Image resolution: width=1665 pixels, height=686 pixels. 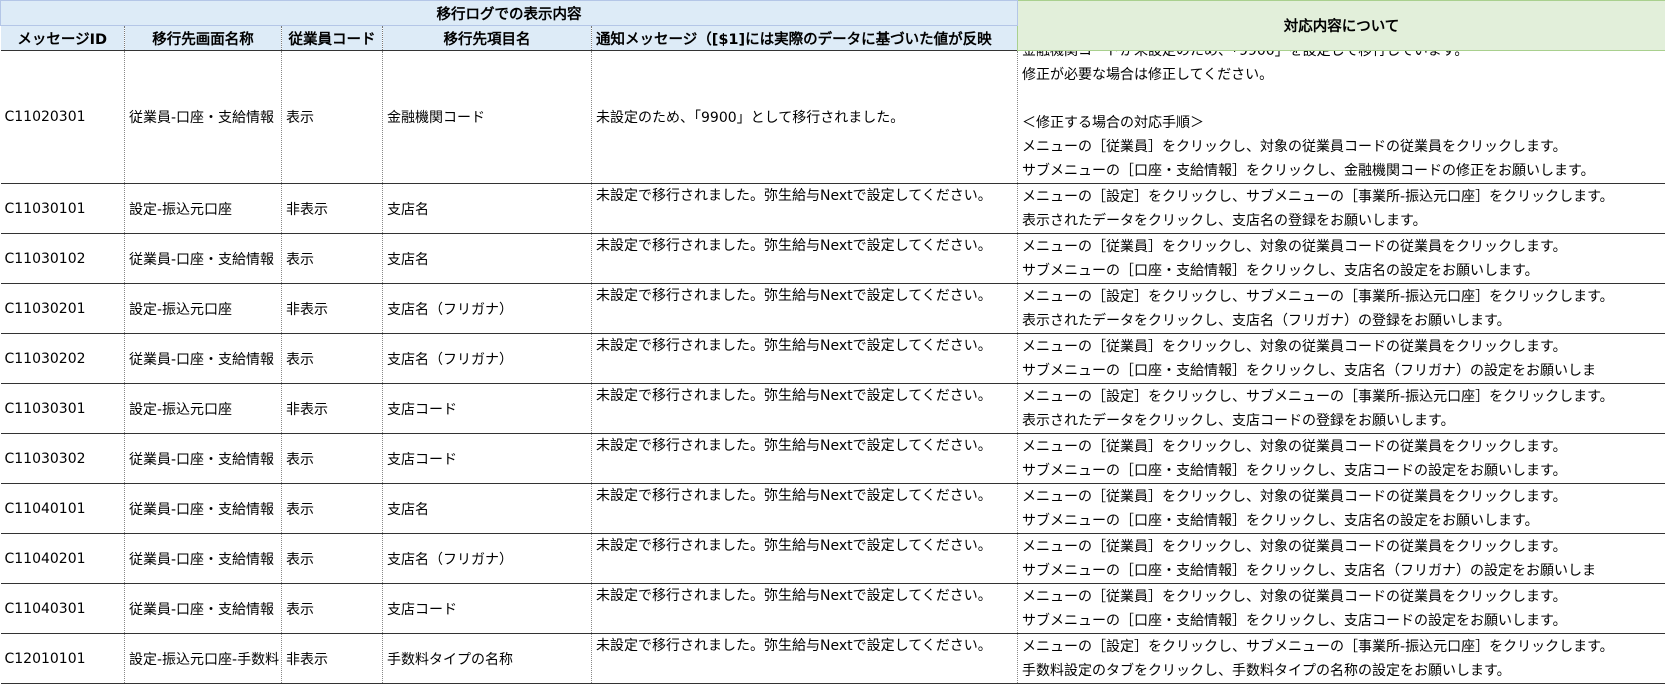 I want to click on cell-message-id: C11030101, so click(x=62, y=208).